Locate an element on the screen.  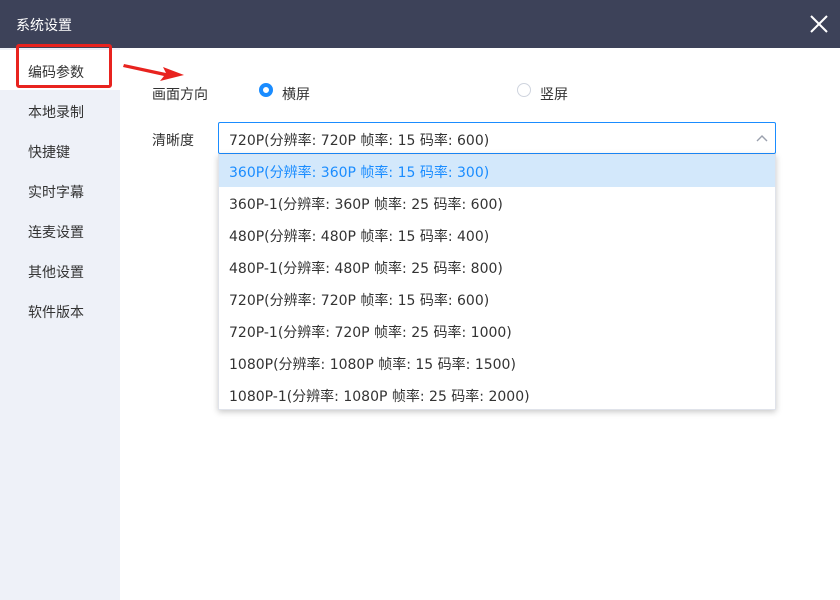
sidebar-item-label: 其他设置 is located at coordinates (56, 273).